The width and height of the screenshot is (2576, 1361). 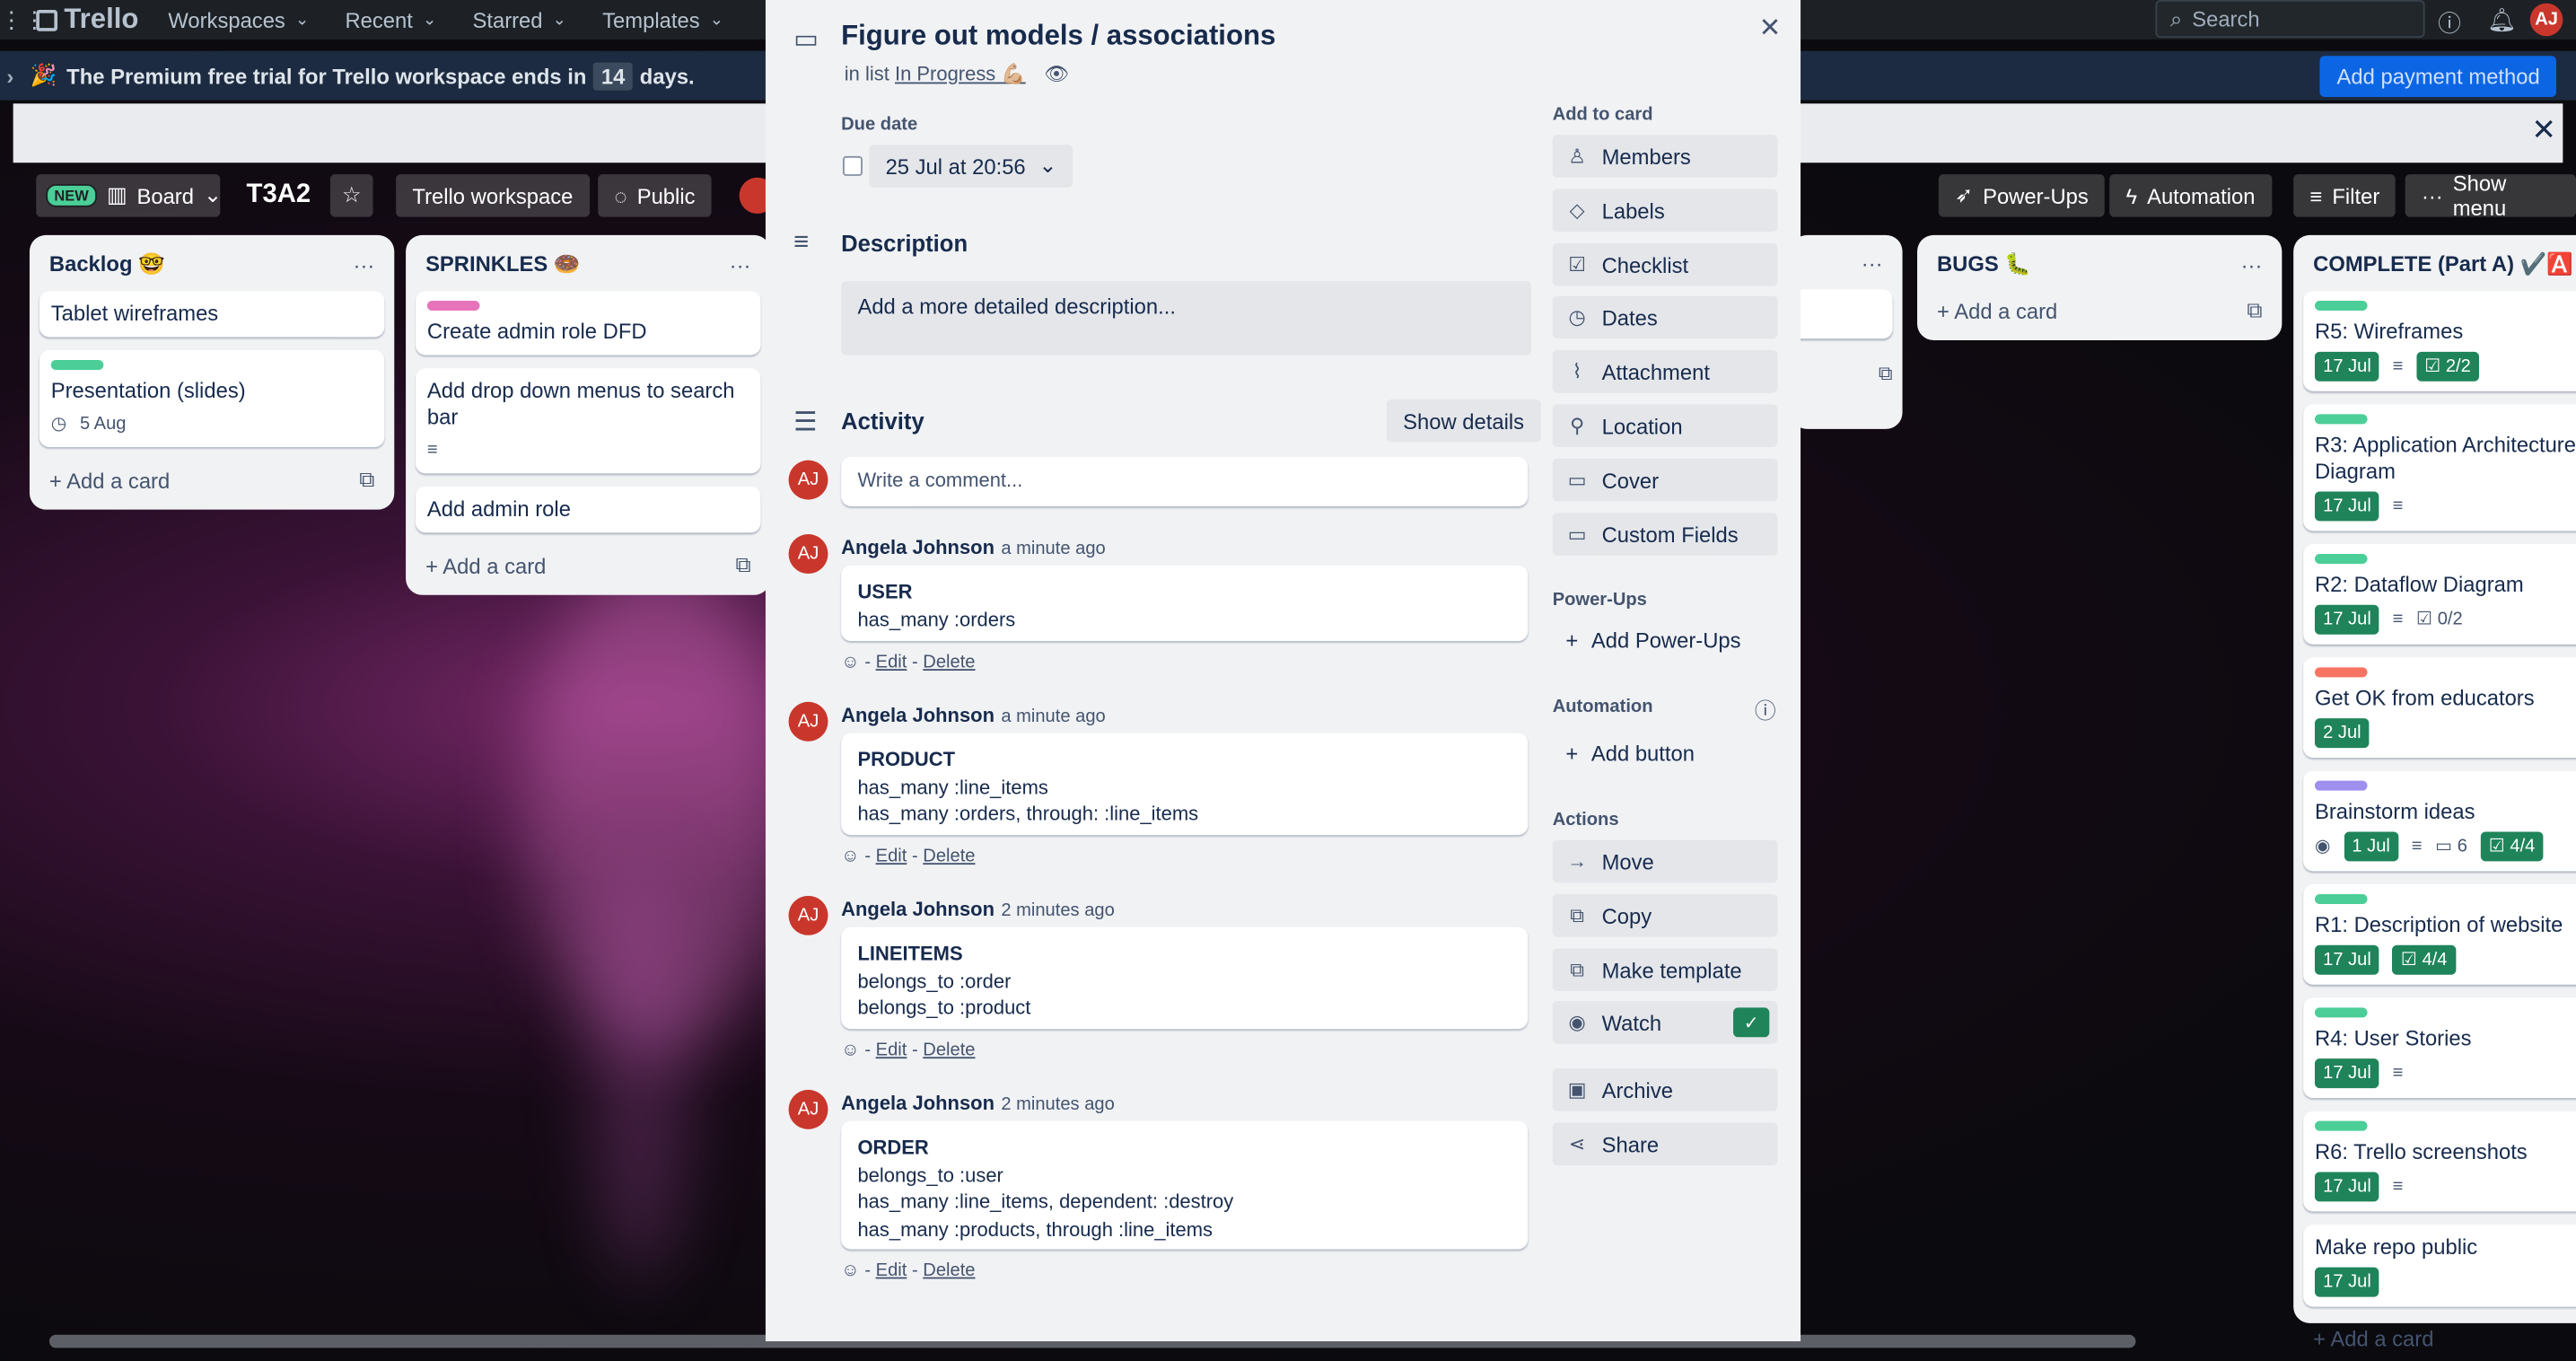 What do you see at coordinates (588, 510) in the screenshot?
I see `card: Add admin role` at bounding box center [588, 510].